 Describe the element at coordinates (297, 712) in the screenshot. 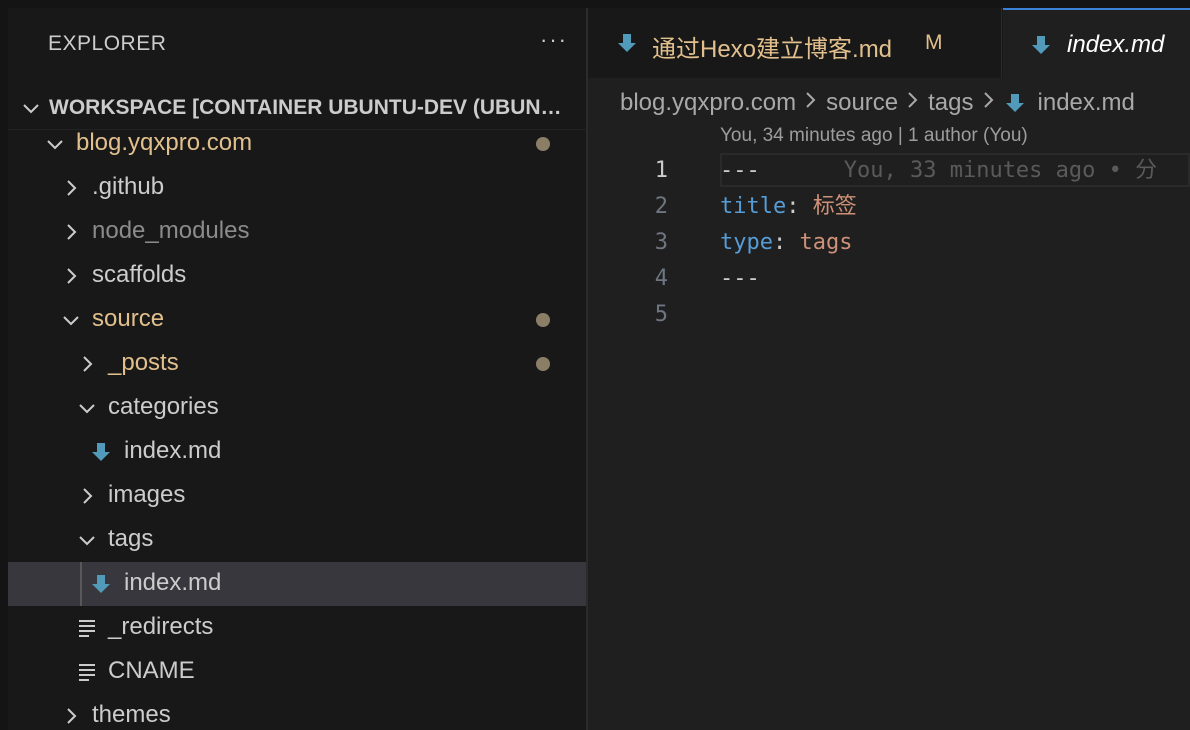

I see `tree-folder-themes: themes` at that location.